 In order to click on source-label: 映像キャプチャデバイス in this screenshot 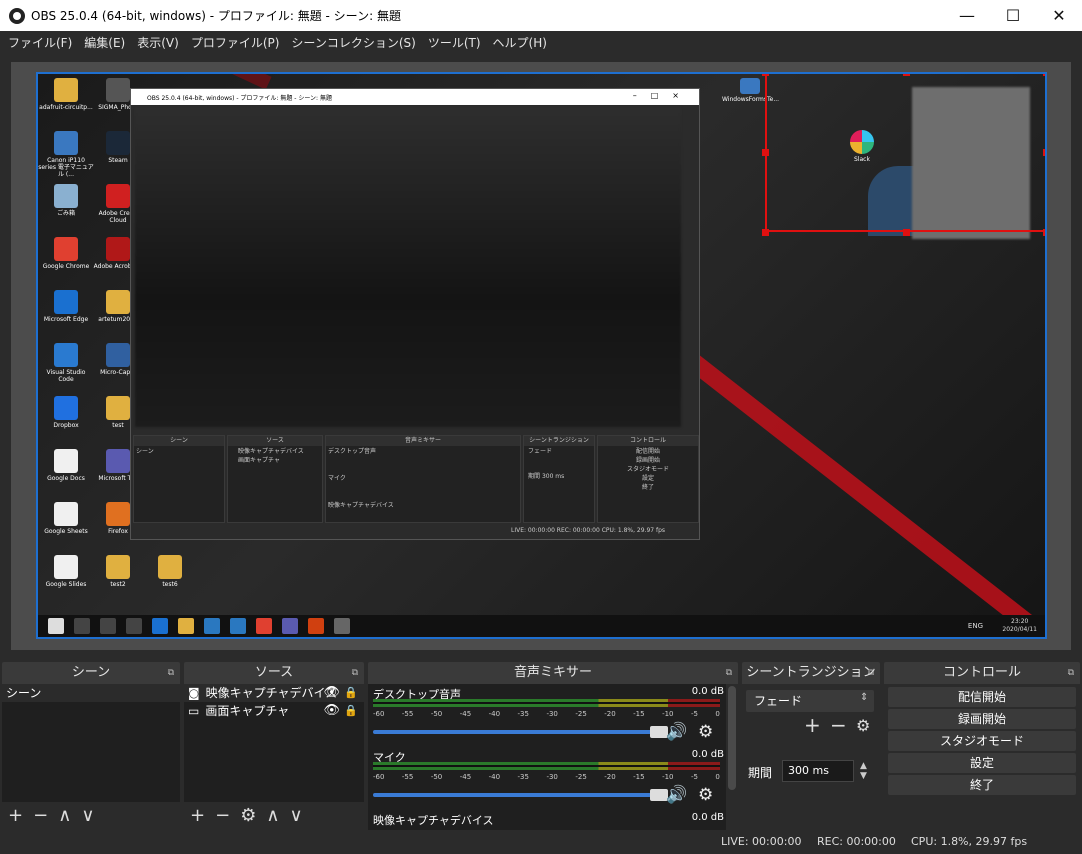, I will do `click(271, 693)`.